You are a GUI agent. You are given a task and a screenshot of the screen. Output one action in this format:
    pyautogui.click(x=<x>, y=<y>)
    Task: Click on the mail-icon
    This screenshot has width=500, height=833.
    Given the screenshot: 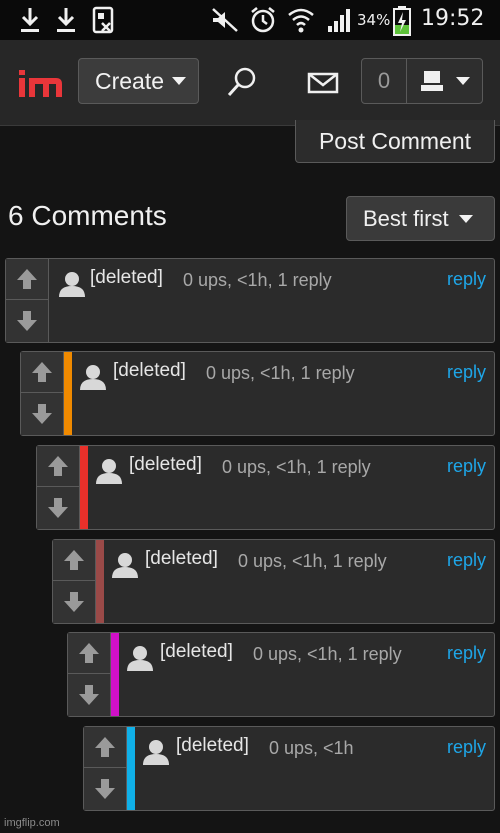 What is the action you would take?
    pyautogui.click(x=323, y=83)
    